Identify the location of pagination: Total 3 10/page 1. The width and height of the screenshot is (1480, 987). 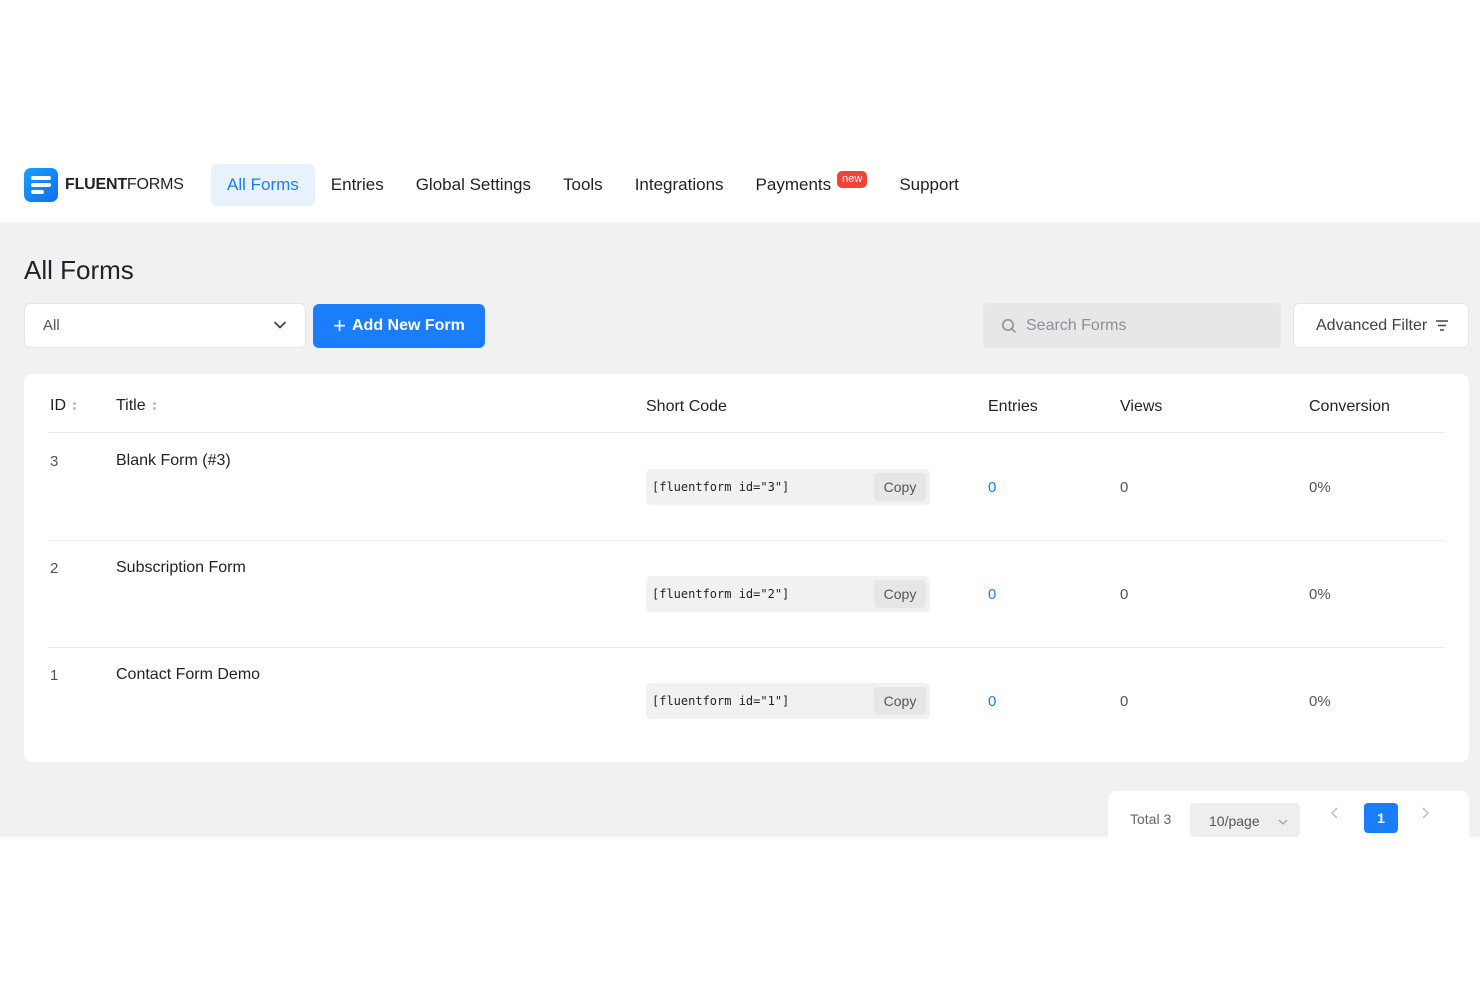
(1288, 814).